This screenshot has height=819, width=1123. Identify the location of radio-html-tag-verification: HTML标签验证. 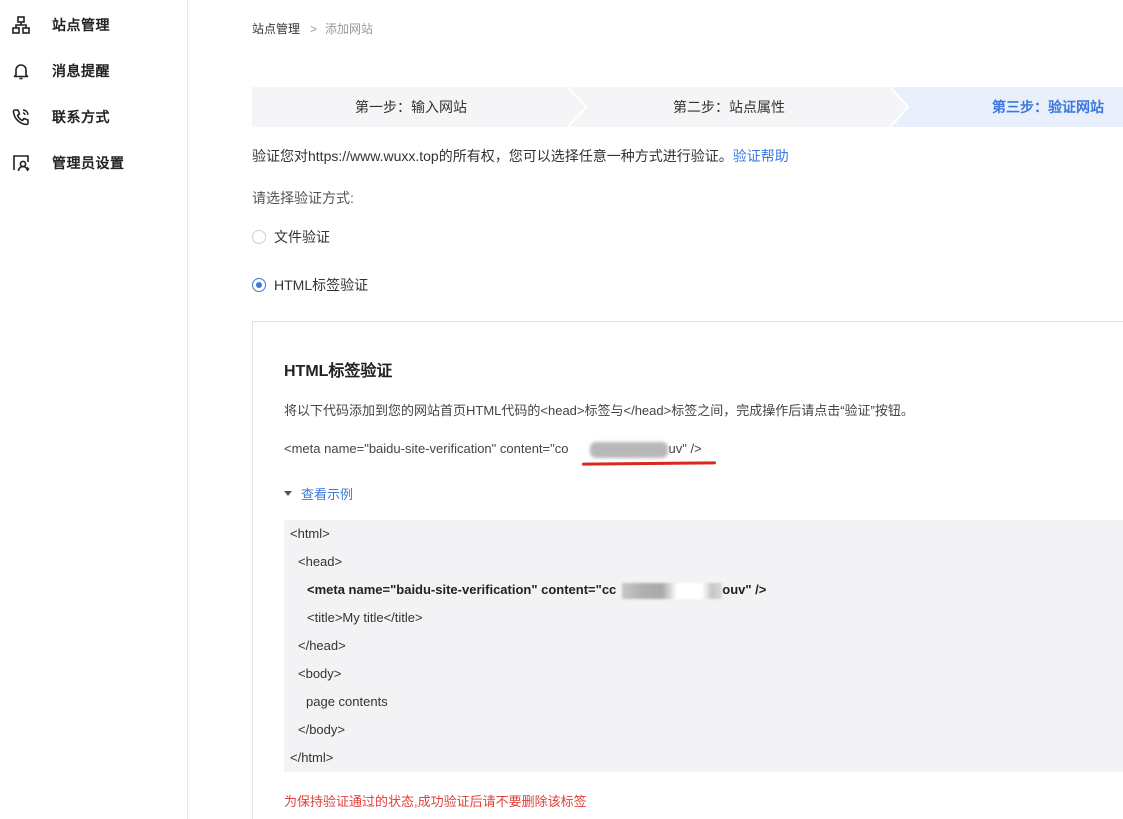
(310, 285).